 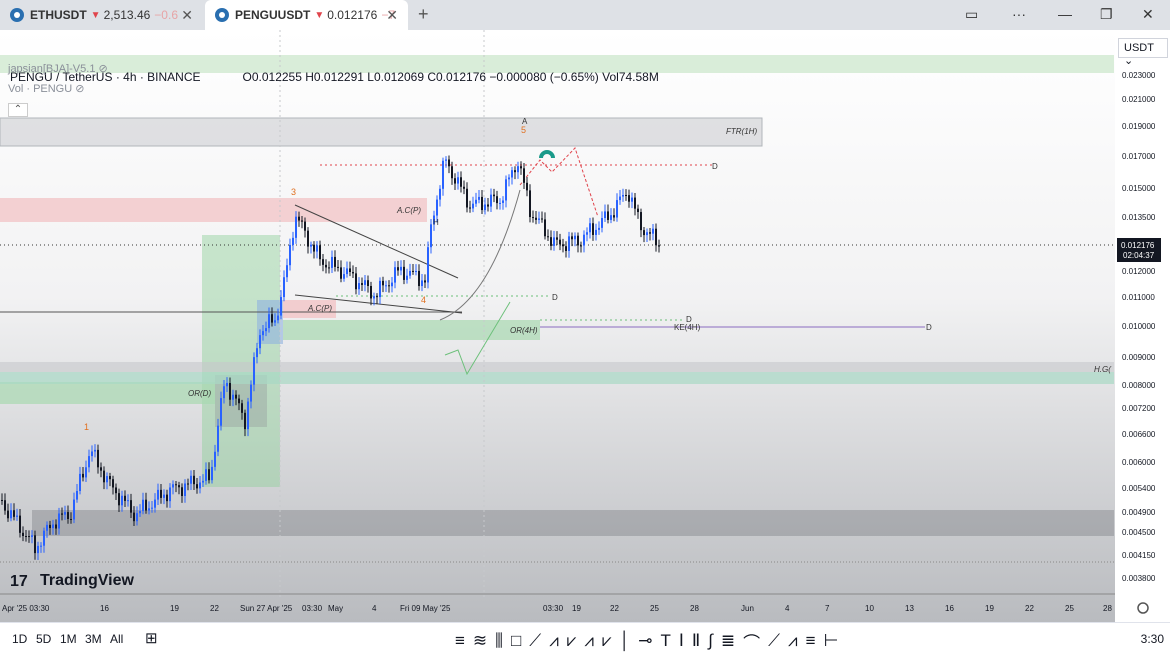 What do you see at coordinates (43, 639) in the screenshot?
I see `timeframe-5d: 5D` at bounding box center [43, 639].